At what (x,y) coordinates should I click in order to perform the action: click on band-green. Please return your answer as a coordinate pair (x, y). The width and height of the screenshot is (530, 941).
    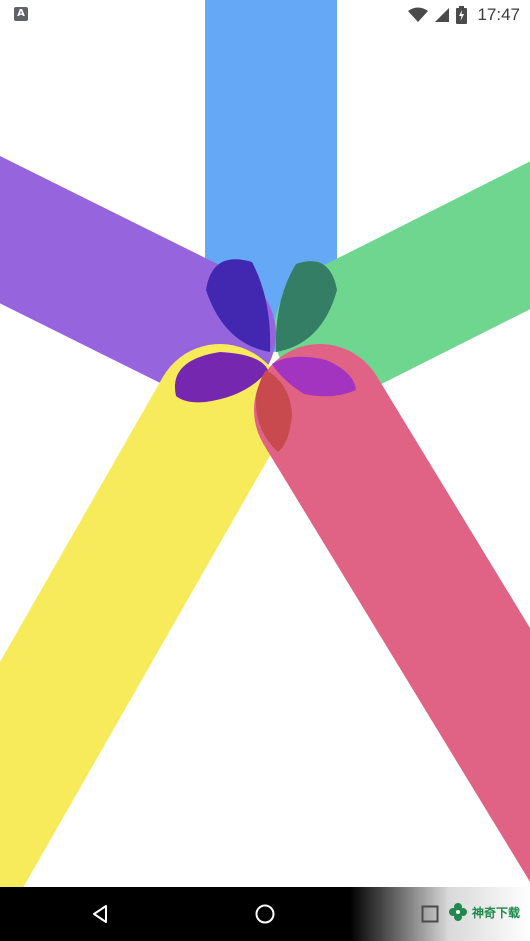
    Looking at the image, I should click on (402, 279).